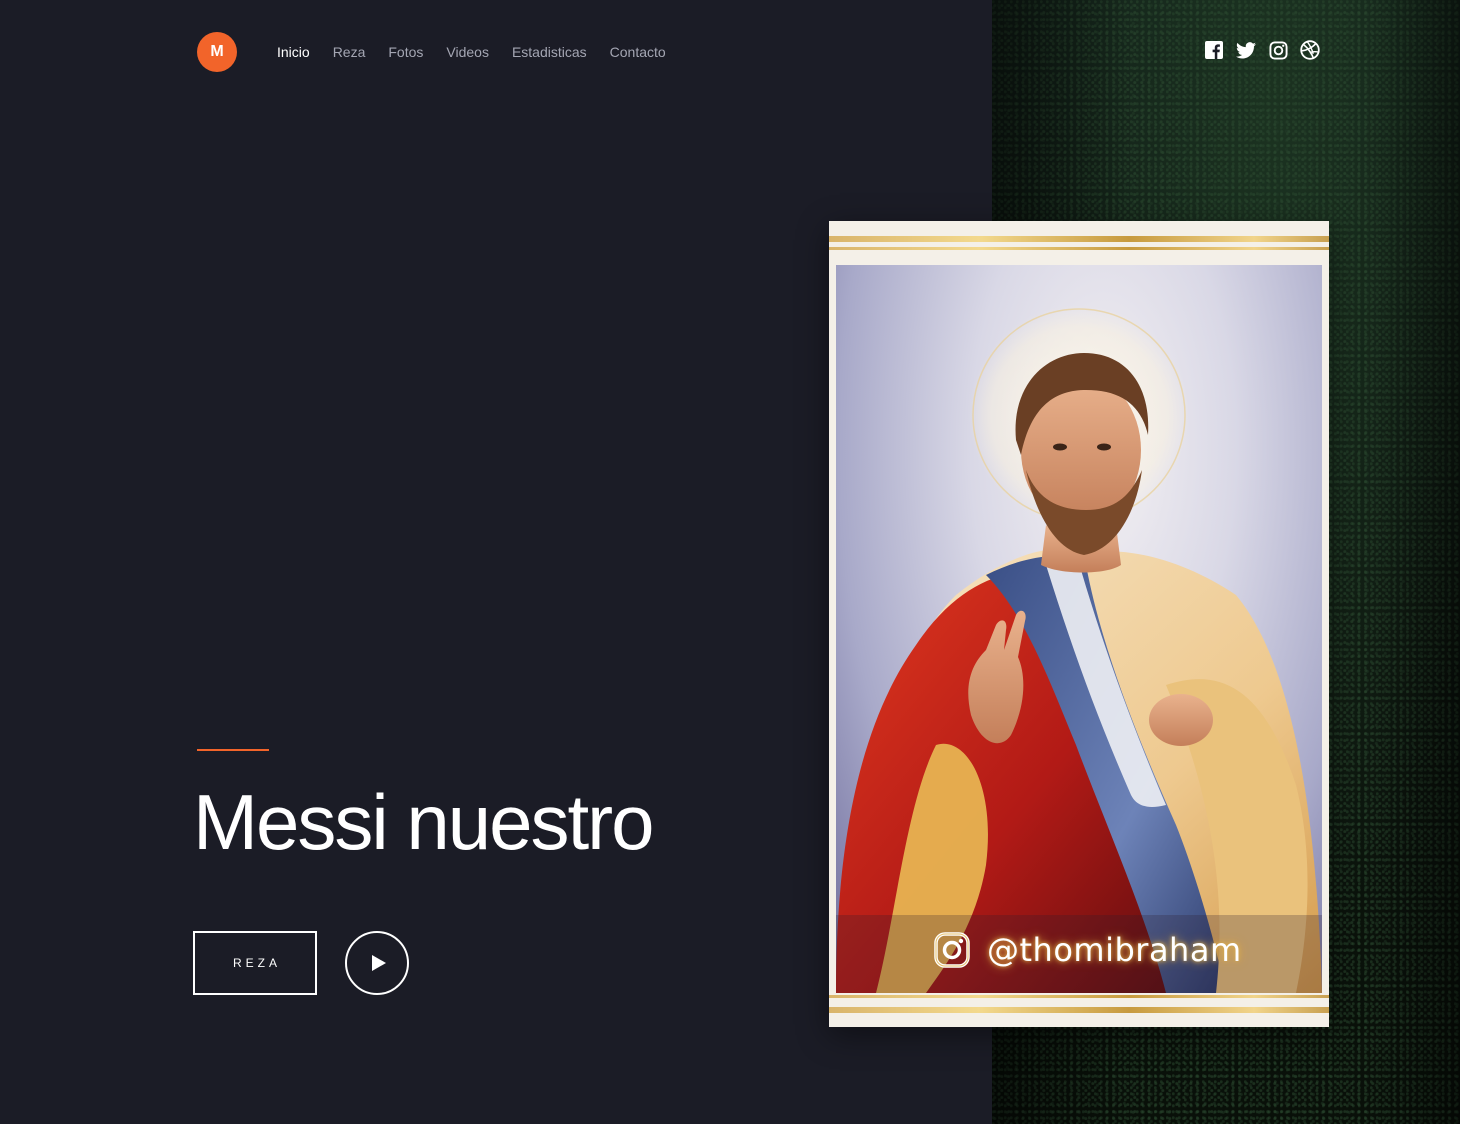 Image resolution: width=1460 pixels, height=1124 pixels. I want to click on play-icon, so click(378, 963).